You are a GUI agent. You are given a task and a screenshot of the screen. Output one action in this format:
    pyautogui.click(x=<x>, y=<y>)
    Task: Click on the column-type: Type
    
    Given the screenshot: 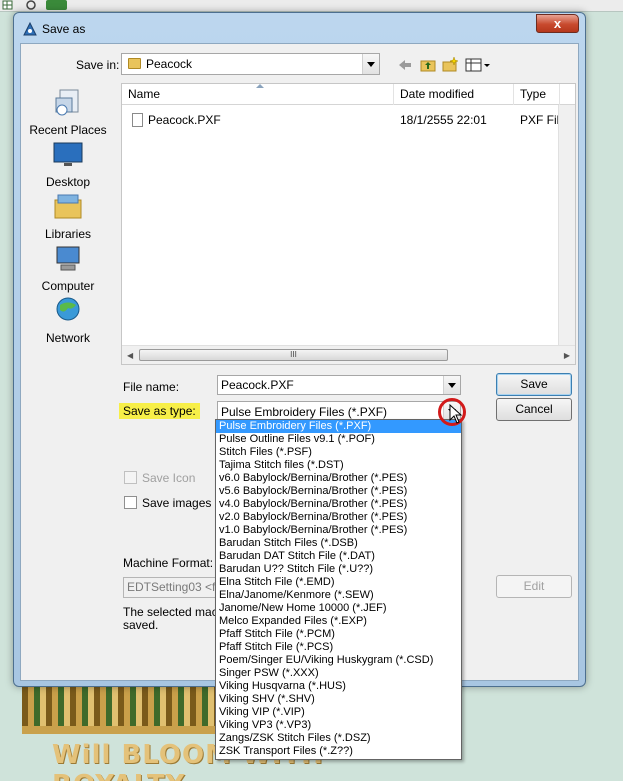 What is the action you would take?
    pyautogui.click(x=537, y=94)
    